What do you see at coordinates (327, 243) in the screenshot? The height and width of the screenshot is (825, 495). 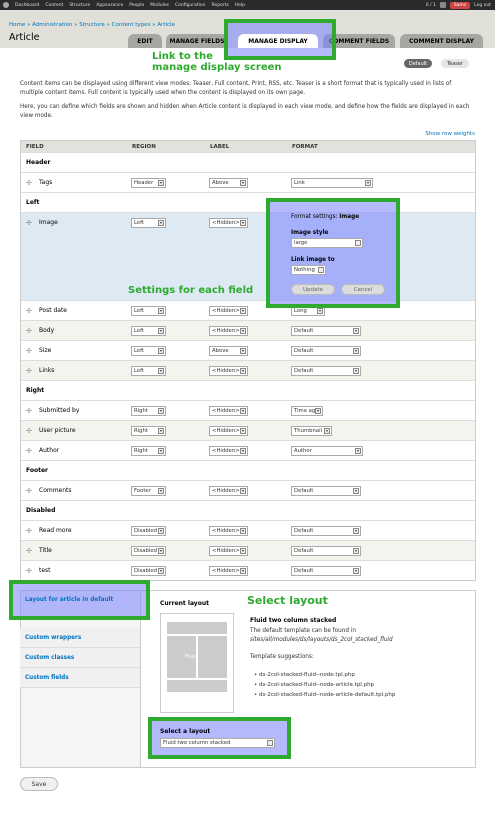 I see `image-style-select: large` at bounding box center [327, 243].